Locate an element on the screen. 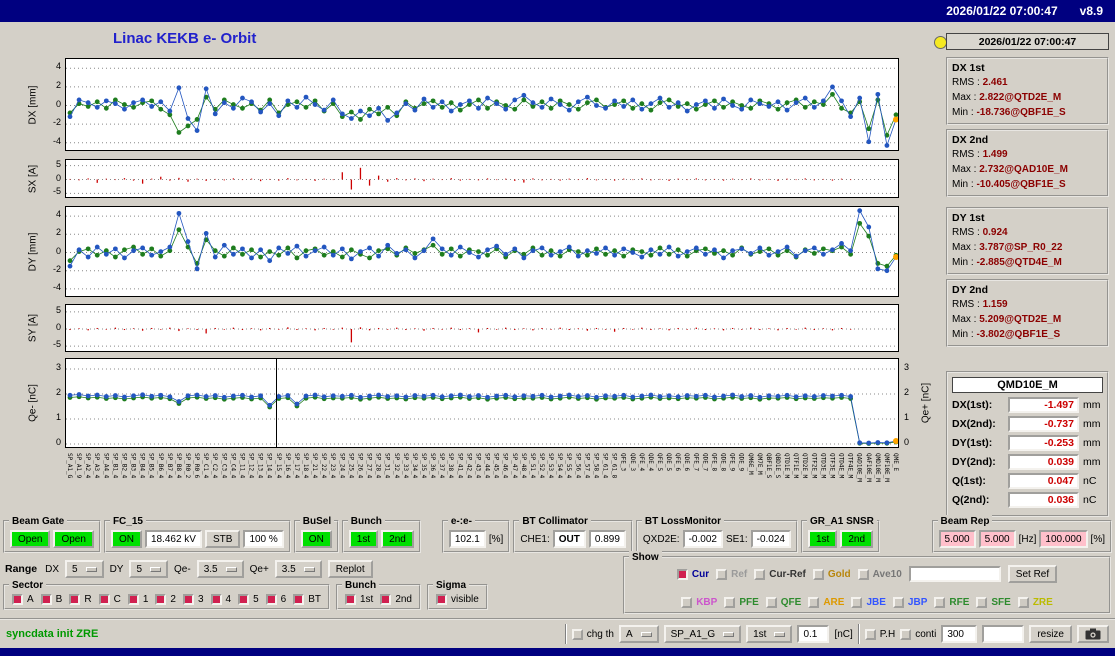 This screenshot has width=1115, height=656. resize-button: resize is located at coordinates (1050, 634).